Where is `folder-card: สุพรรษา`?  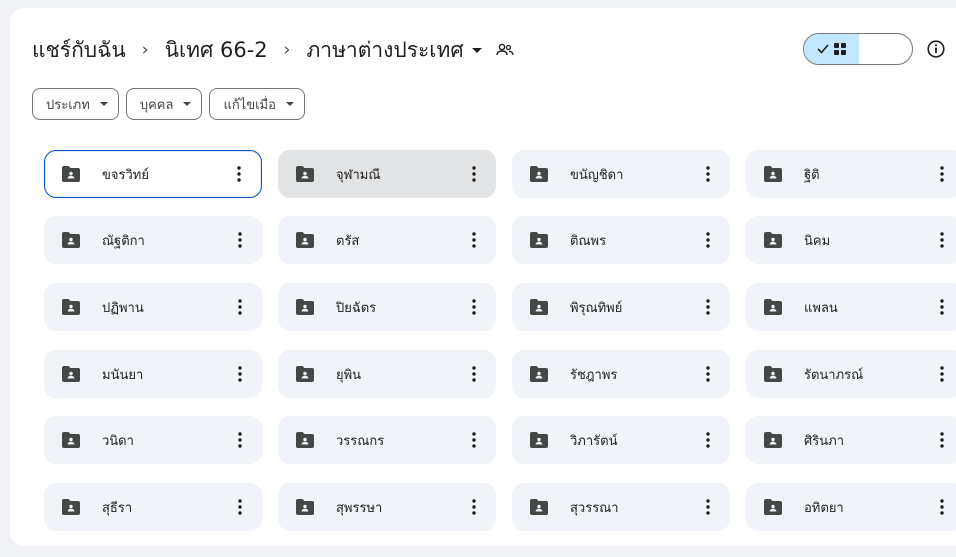
folder-card: สุพรรษา is located at coordinates (387, 507).